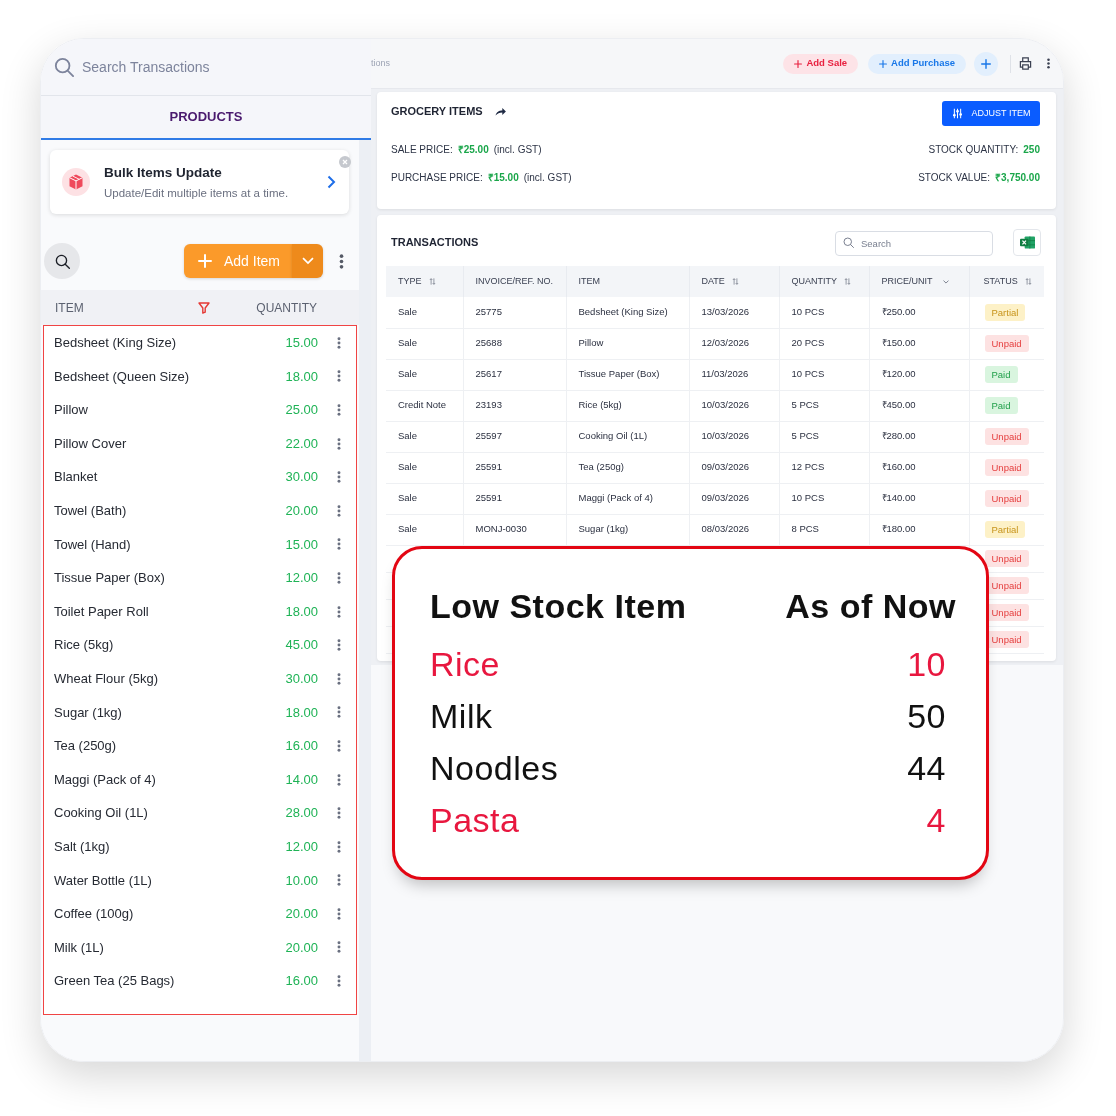 The width and height of the screenshot is (1116, 1116). What do you see at coordinates (170, 343) in the screenshot?
I see `item-name: Bedsheet (King Size)` at bounding box center [170, 343].